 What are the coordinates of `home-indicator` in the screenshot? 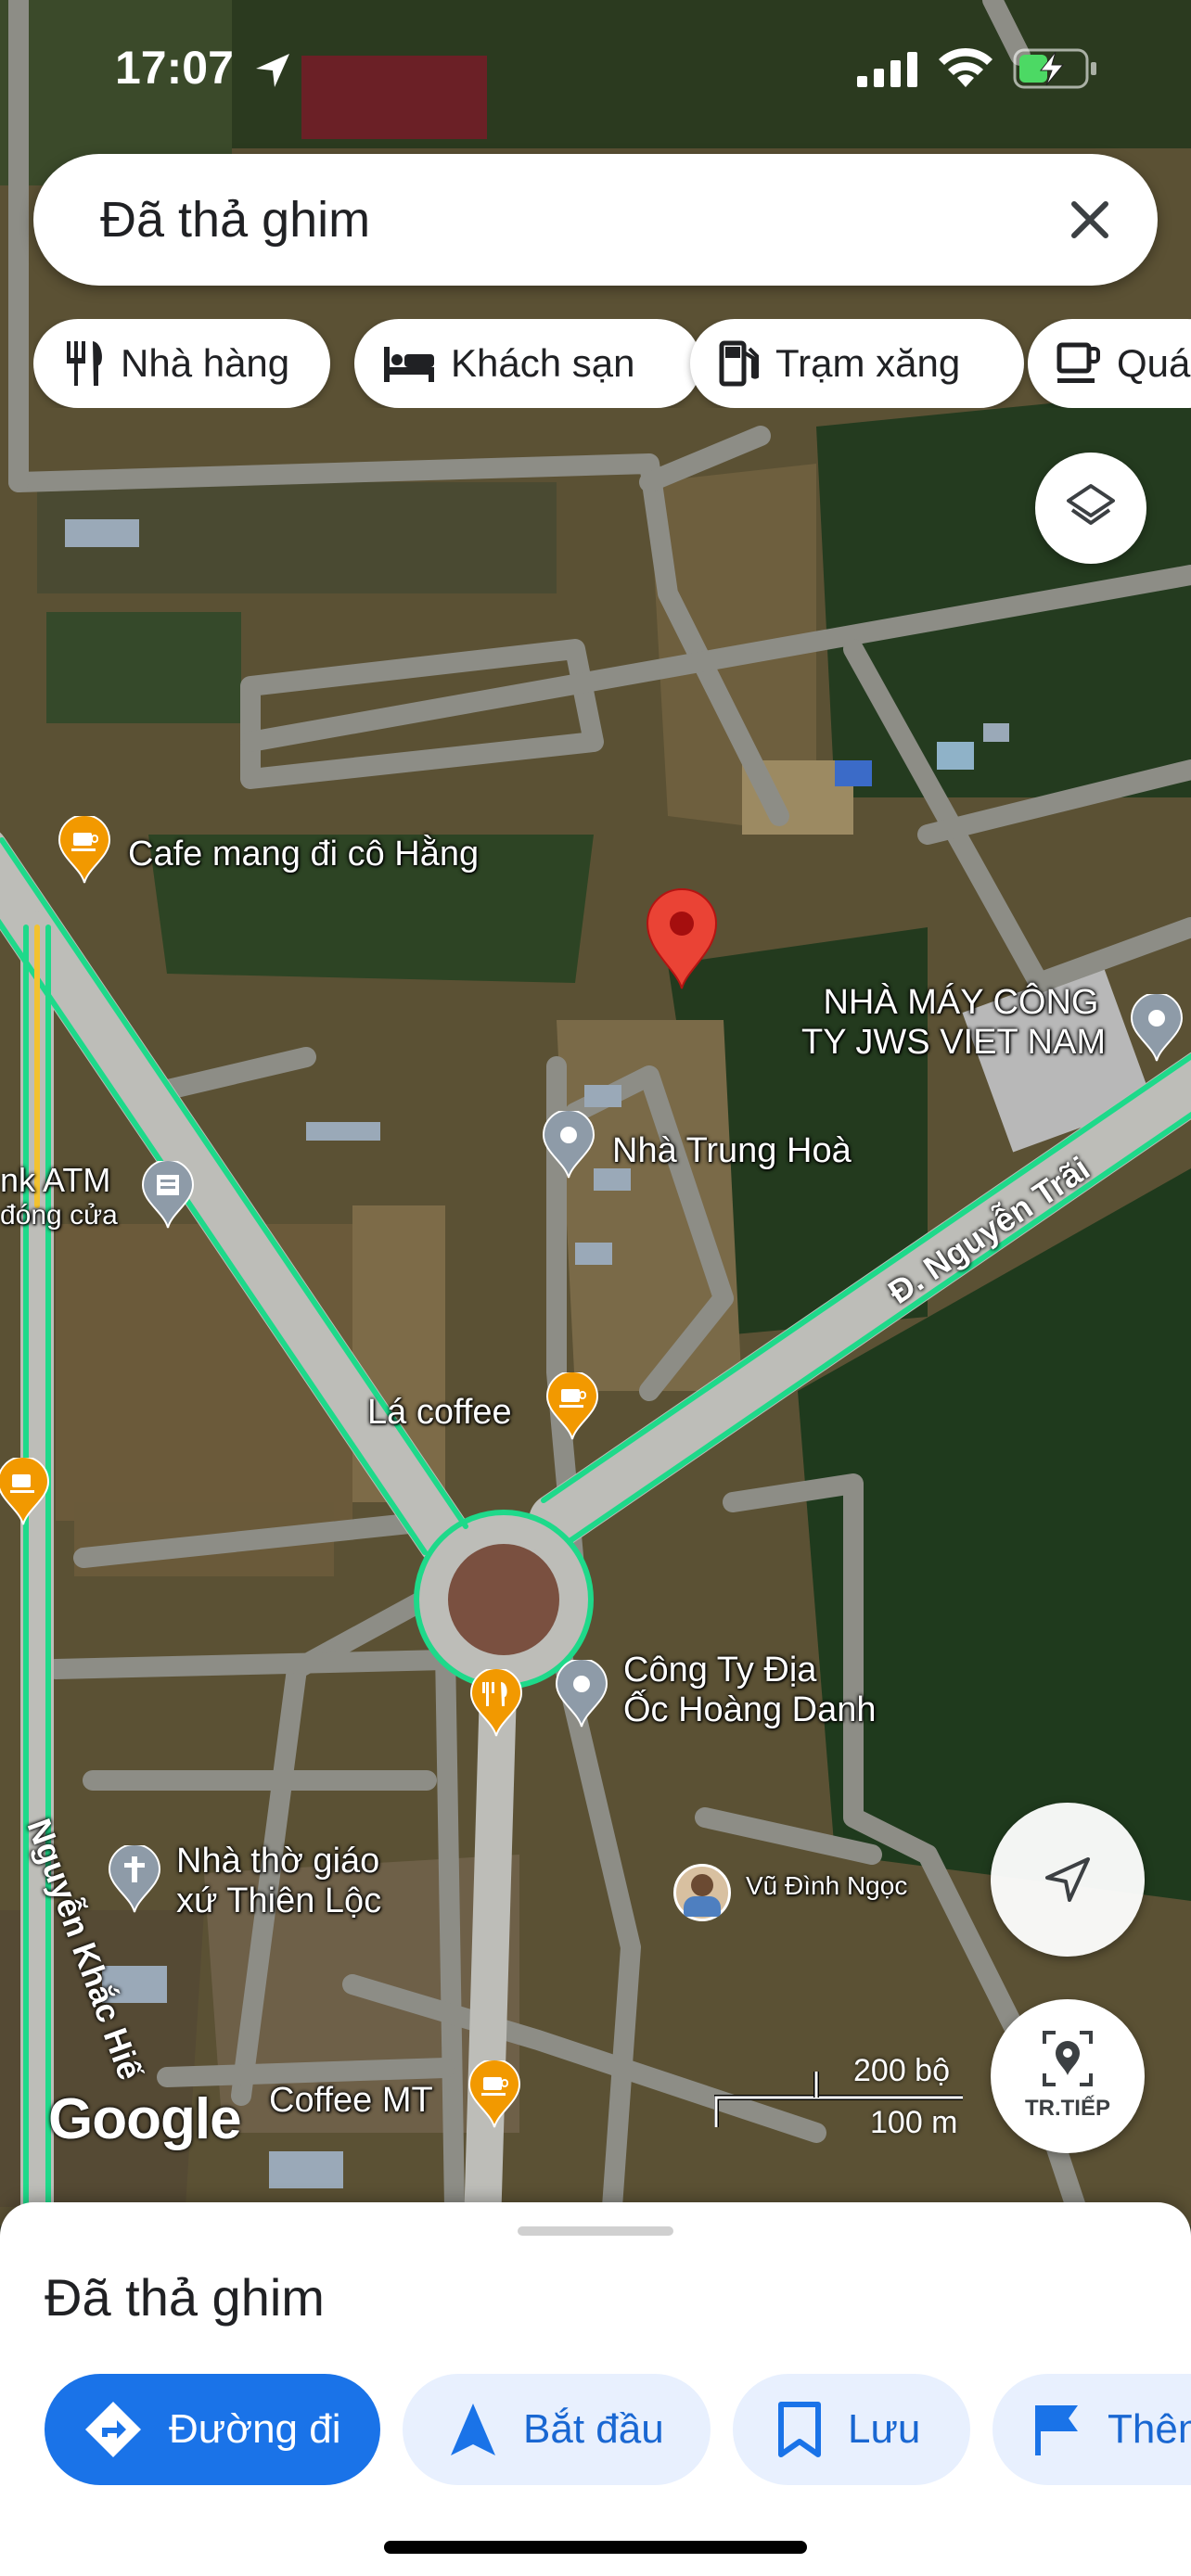 It's located at (595, 2547).